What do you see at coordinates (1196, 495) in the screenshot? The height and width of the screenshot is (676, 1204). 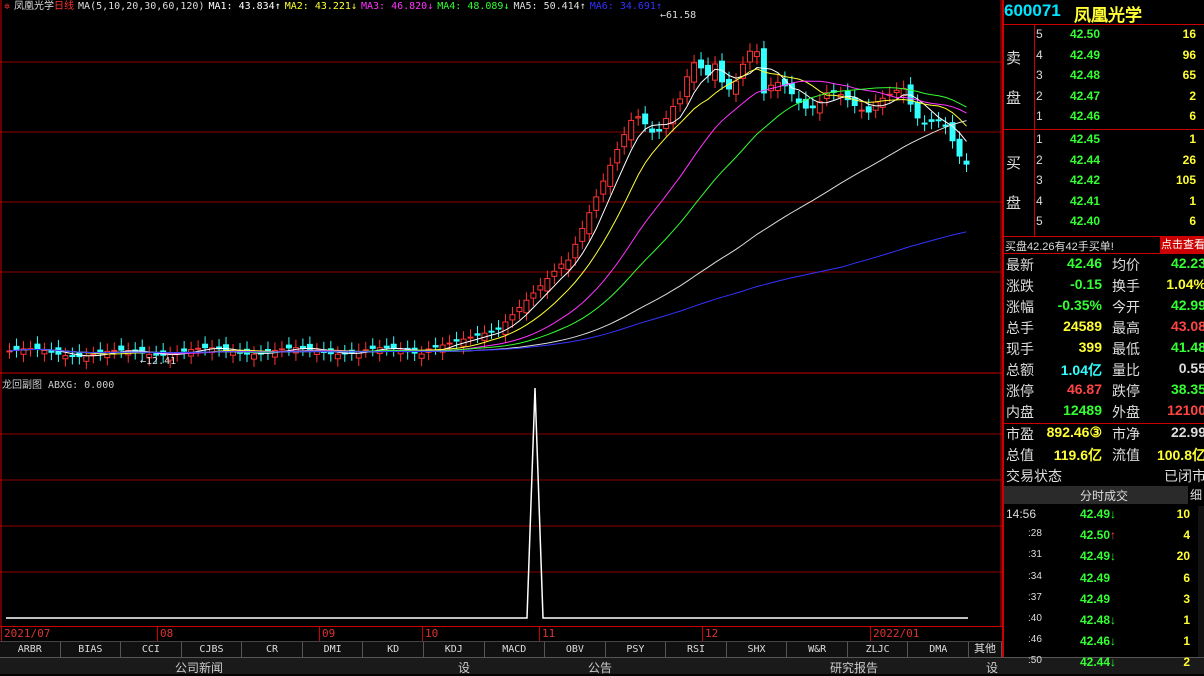 I see `detail-button: 细` at bounding box center [1196, 495].